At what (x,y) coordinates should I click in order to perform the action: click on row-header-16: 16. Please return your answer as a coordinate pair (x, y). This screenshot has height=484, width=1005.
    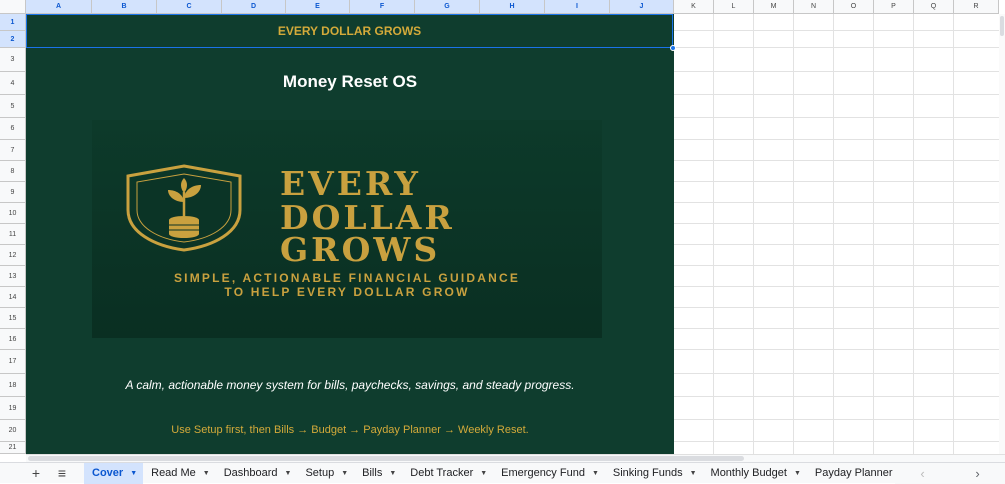
    Looking at the image, I should click on (13, 339).